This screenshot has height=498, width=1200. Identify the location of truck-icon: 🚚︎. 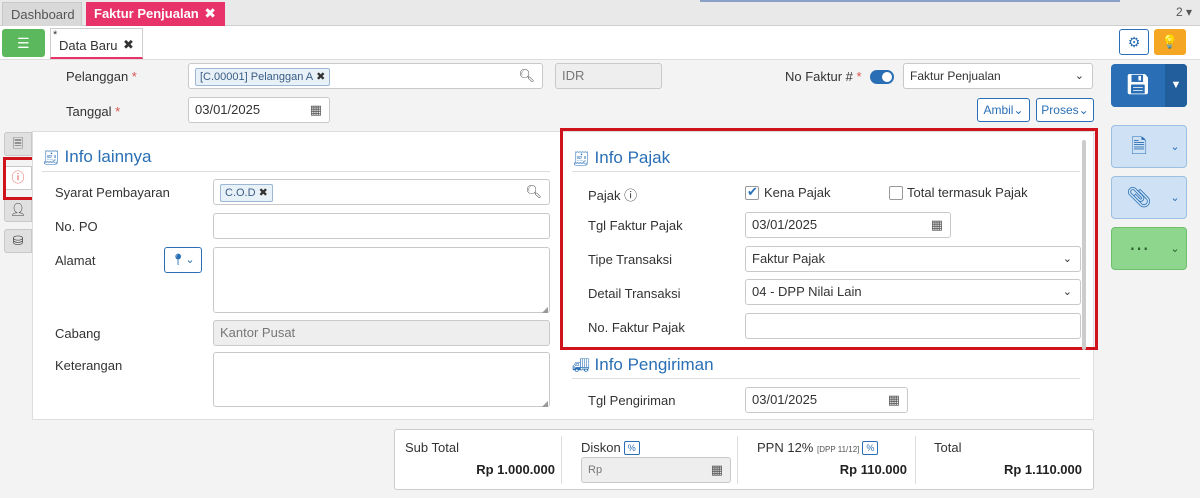
(581, 365).